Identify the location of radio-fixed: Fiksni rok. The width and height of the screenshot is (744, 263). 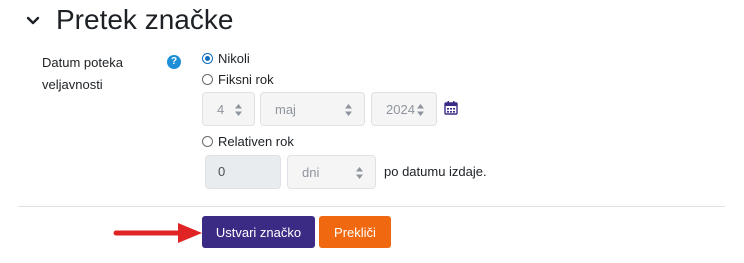
(238, 79).